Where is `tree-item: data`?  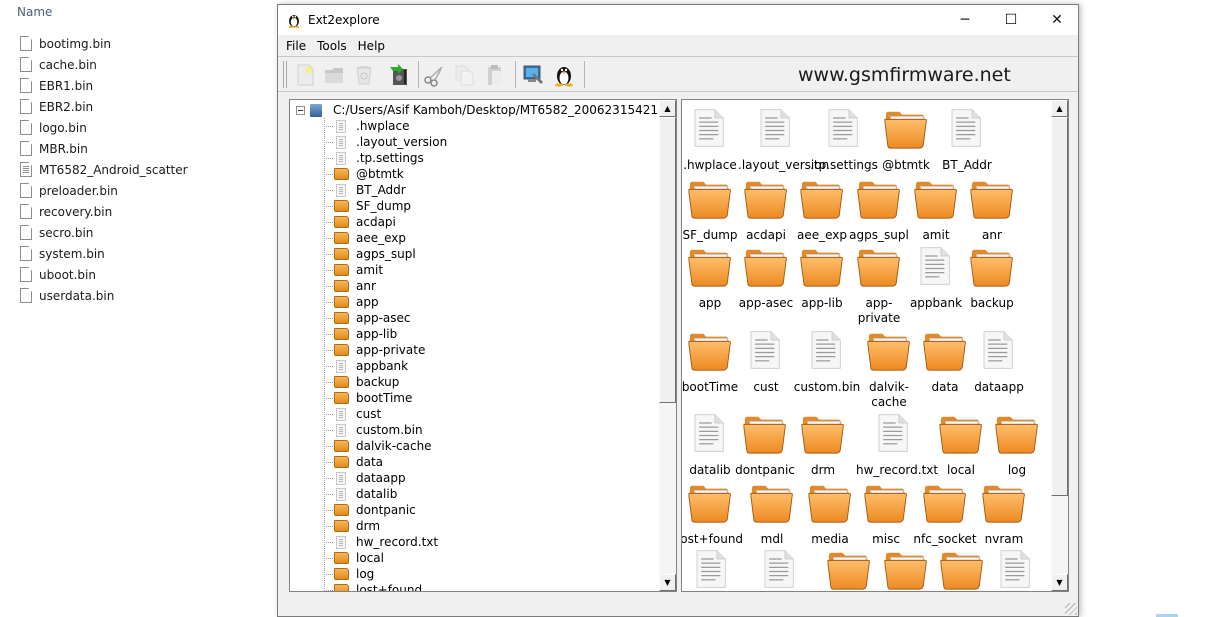
tree-item: data is located at coordinates (385, 462).